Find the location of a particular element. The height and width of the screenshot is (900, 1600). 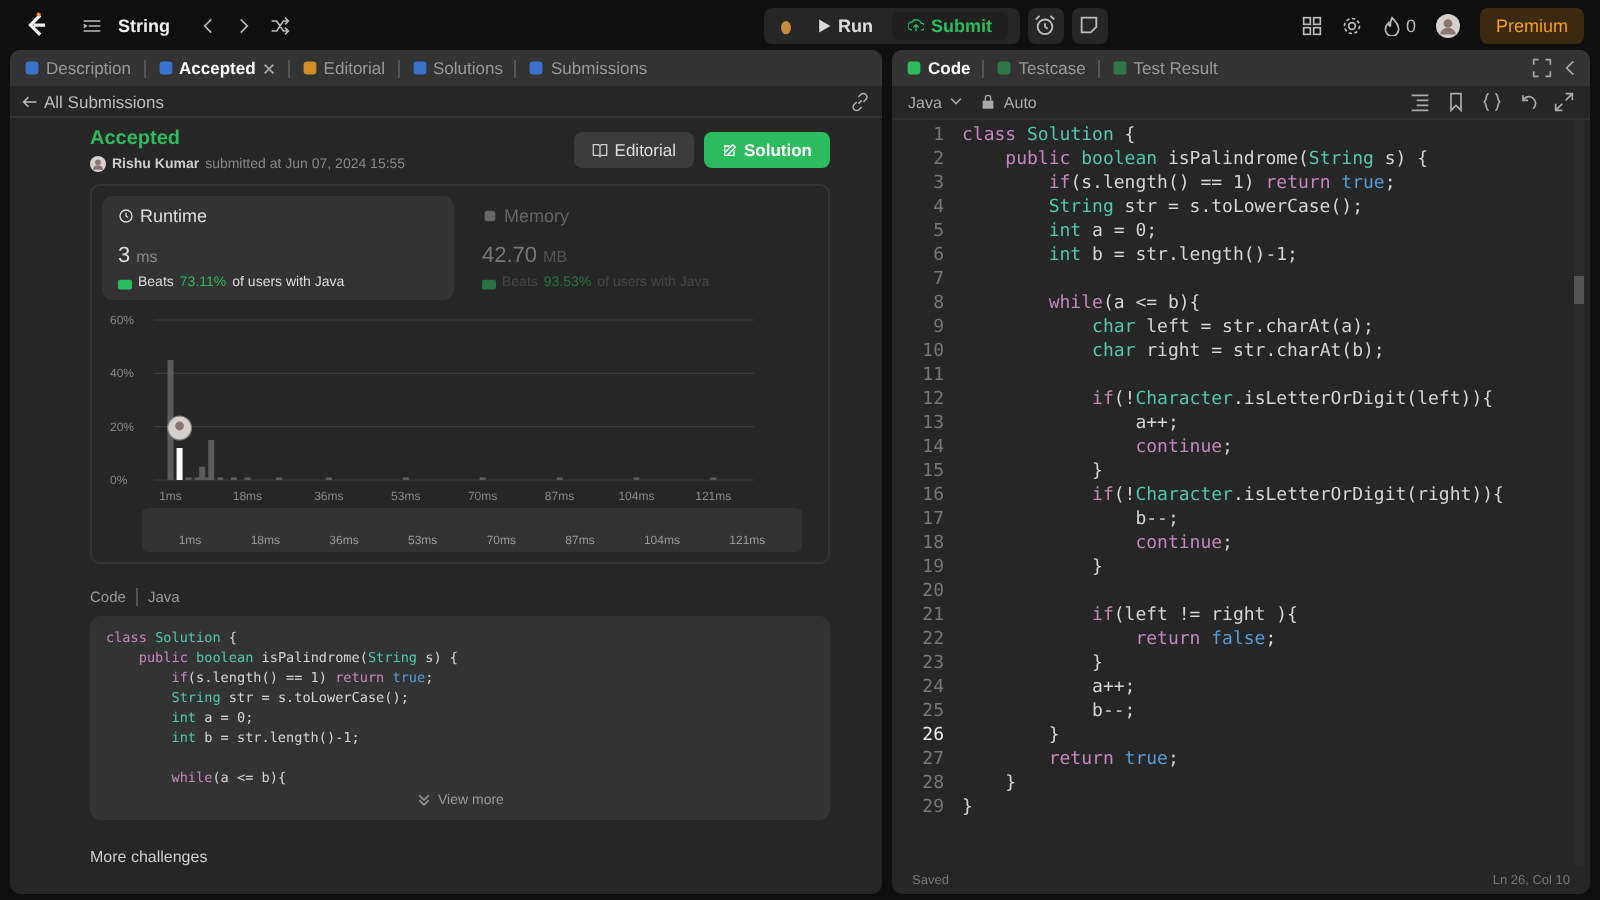

panel-tab: Solutions is located at coordinates (457, 68).